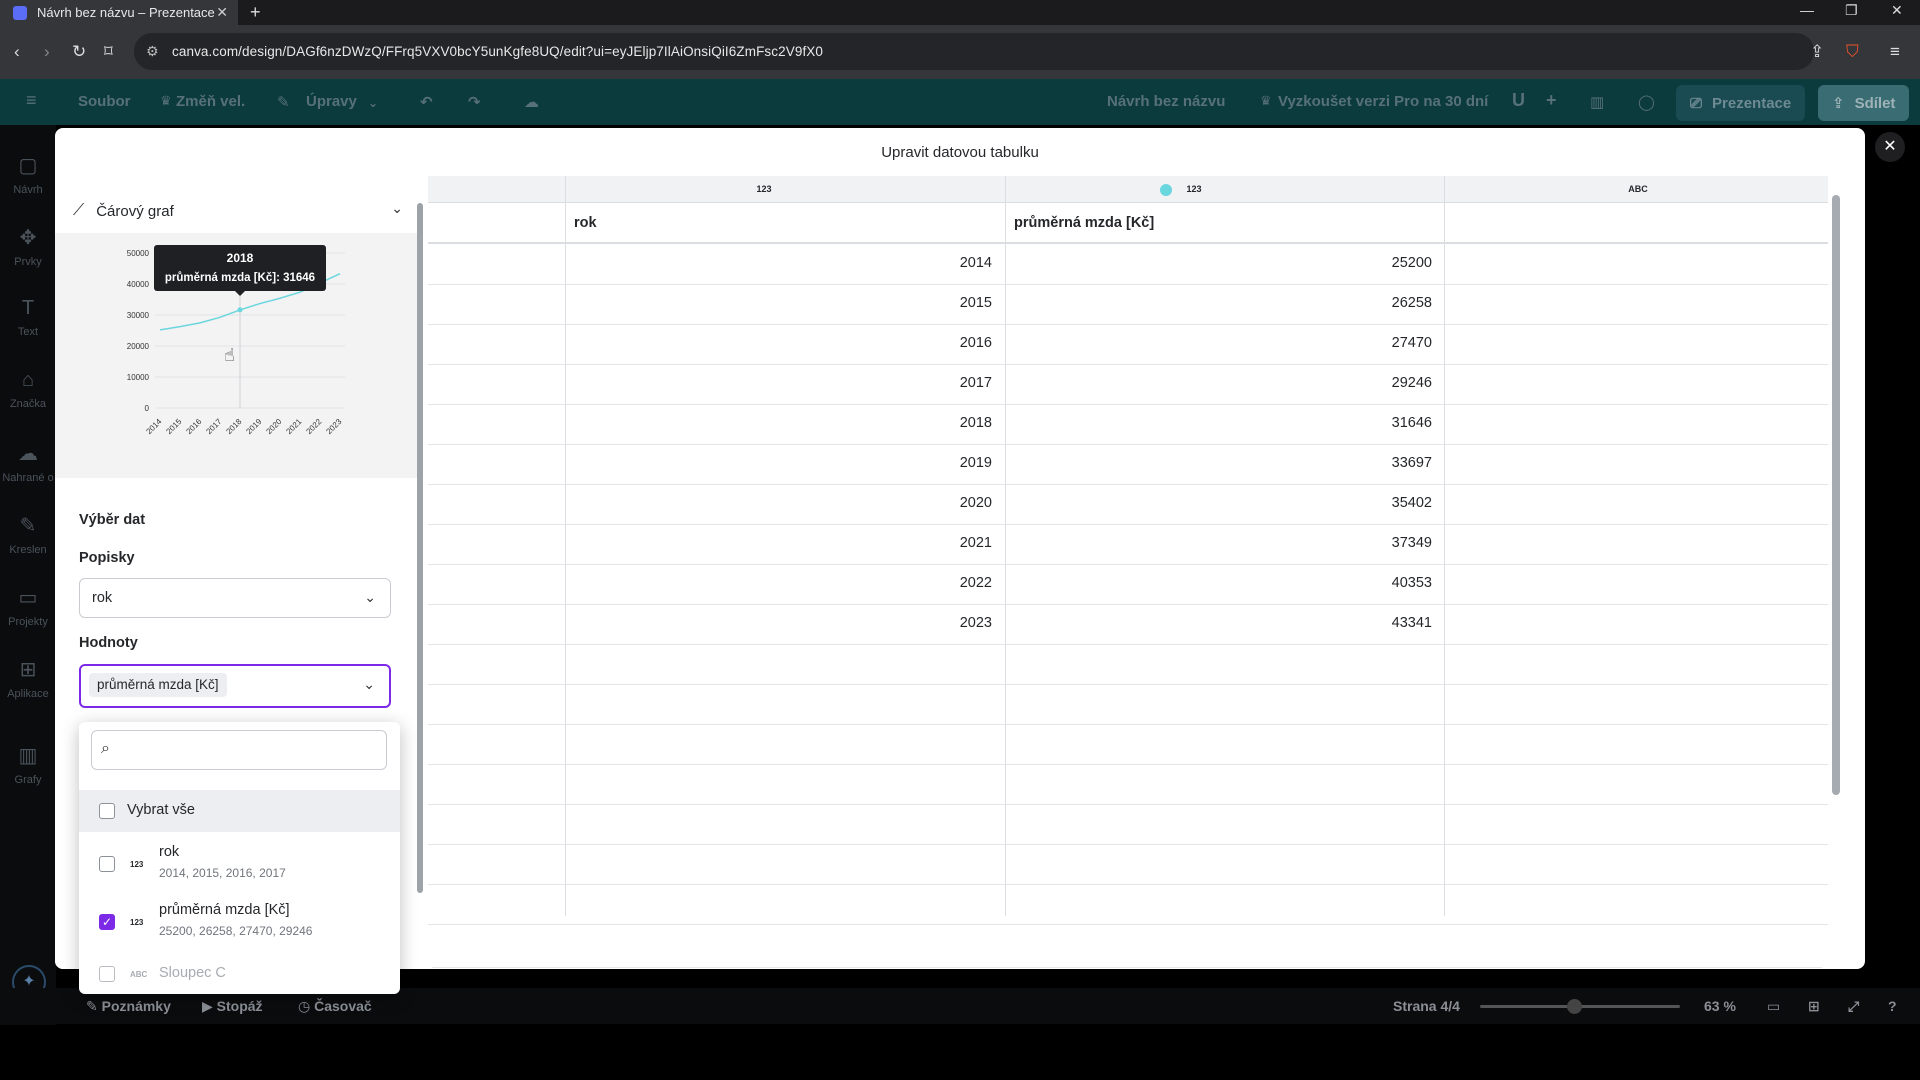 Image resolution: width=1920 pixels, height=1080 pixels. I want to click on table-vertical-scrollbar, so click(1836, 495).